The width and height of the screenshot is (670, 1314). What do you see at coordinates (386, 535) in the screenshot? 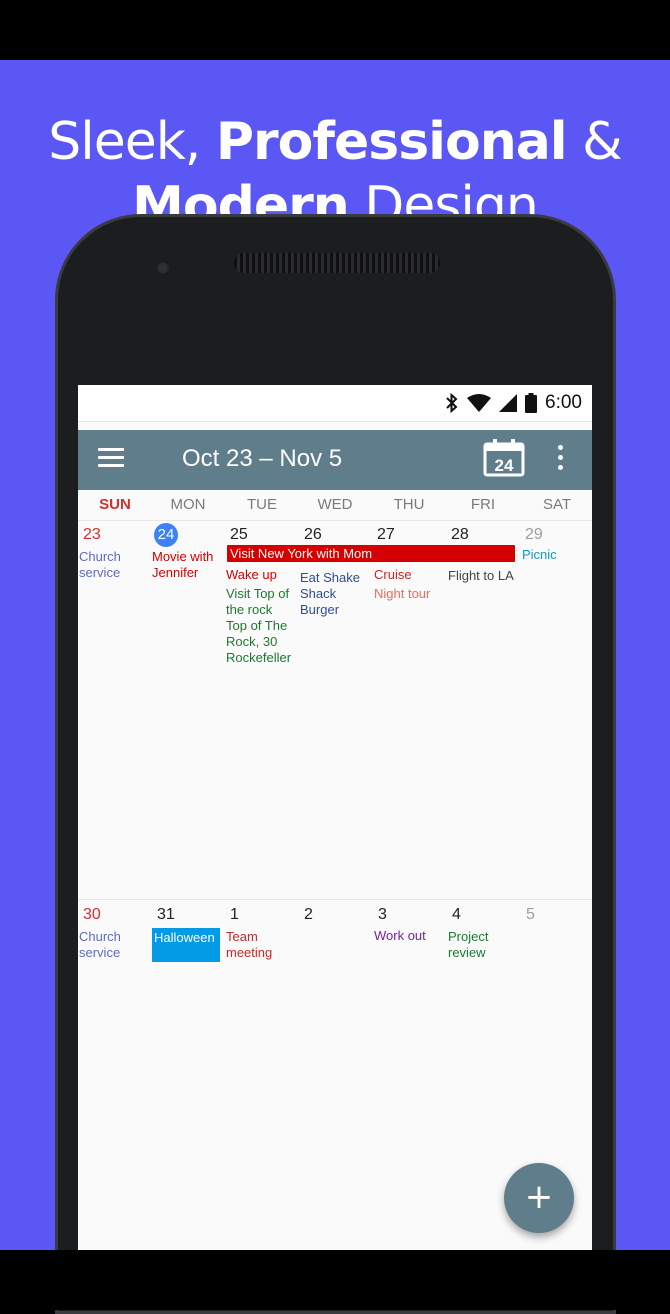
I see `day-number: 27` at bounding box center [386, 535].